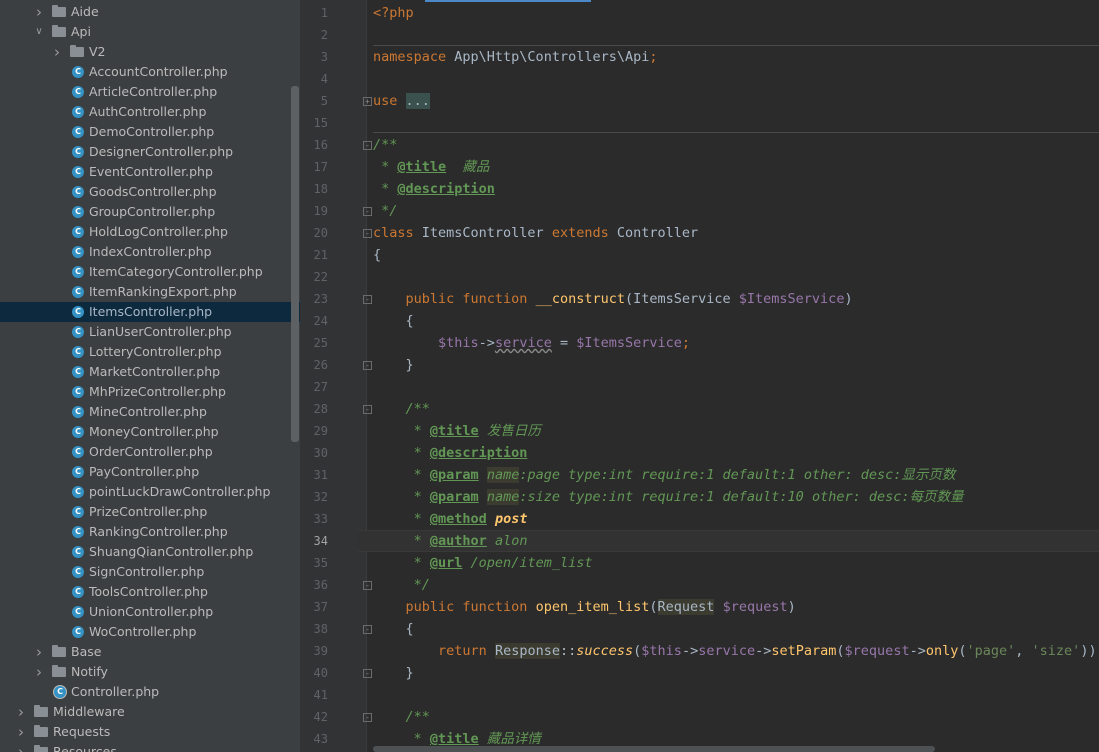 The height and width of the screenshot is (752, 1099). Describe the element at coordinates (431, 167) in the screenshot. I see `code-line: * @title 藏品` at that location.